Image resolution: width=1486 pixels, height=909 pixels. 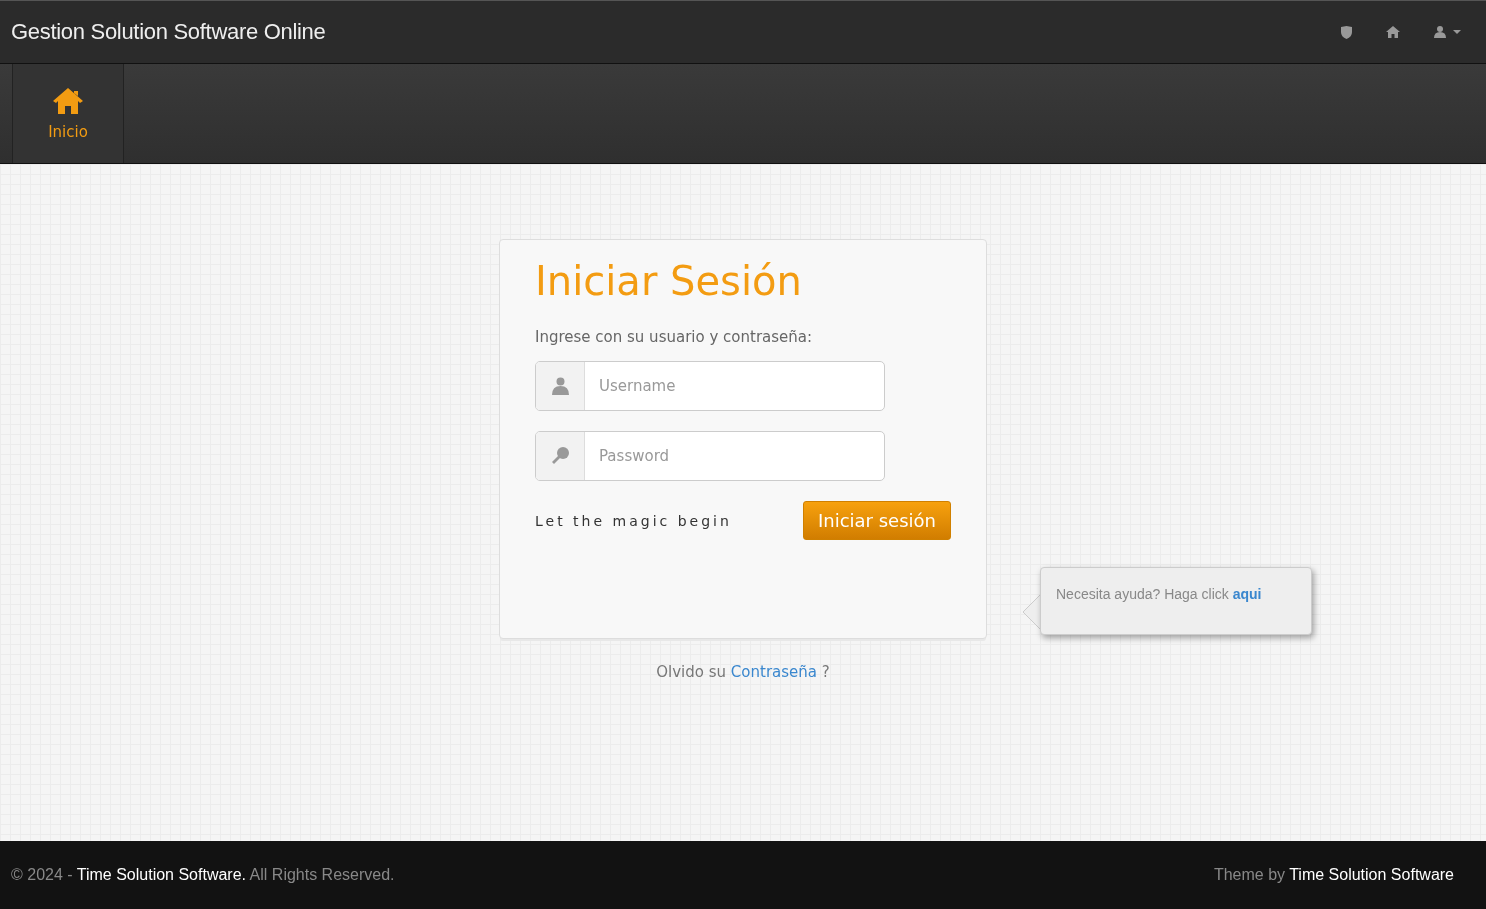 I want to click on app-title: Gestion Solution Software Online, so click(x=168, y=32).